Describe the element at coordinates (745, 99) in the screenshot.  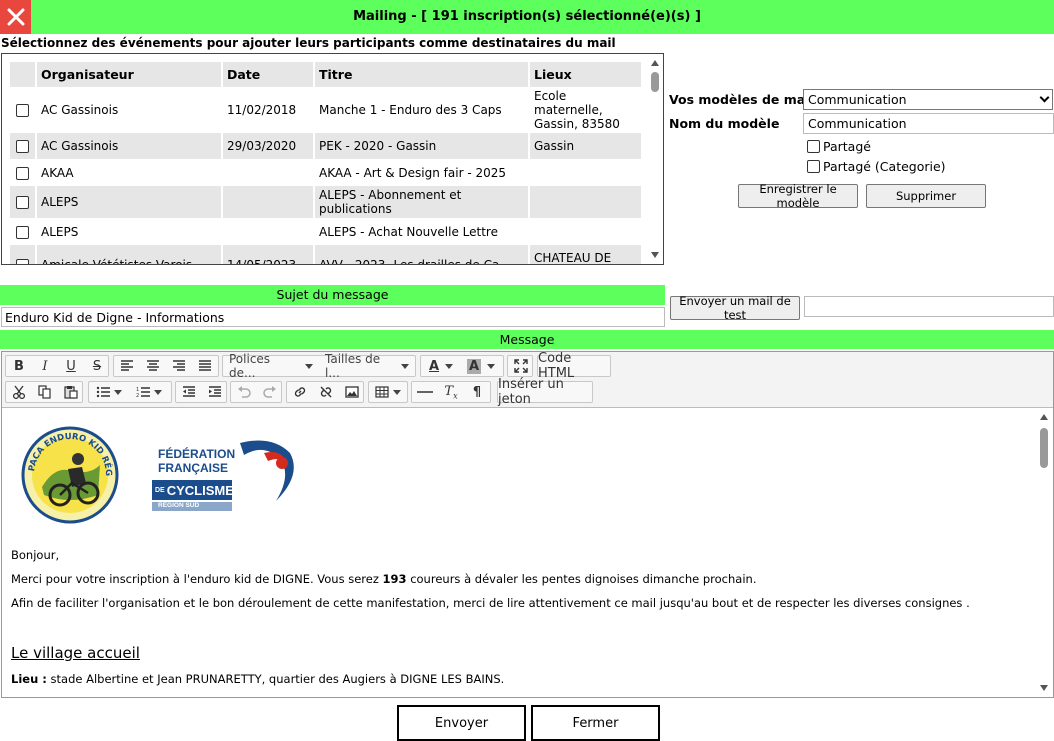
I see `models-label: Vos modèles de mails` at that location.